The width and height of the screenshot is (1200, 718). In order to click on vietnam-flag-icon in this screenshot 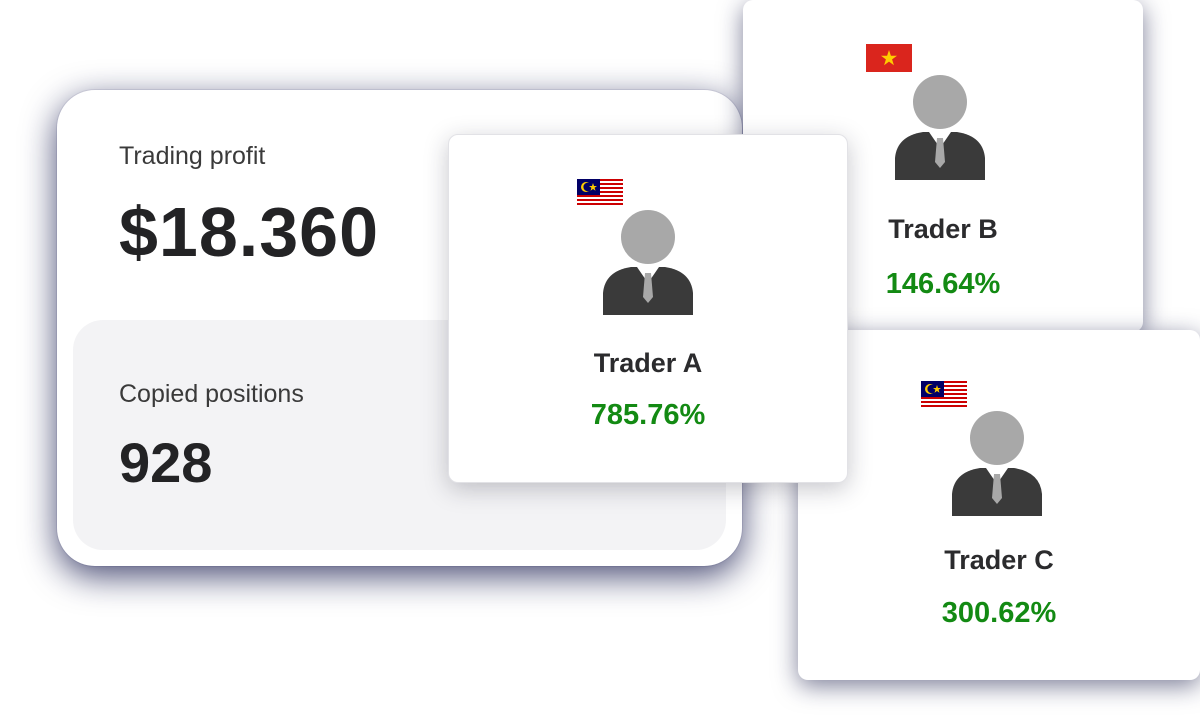, I will do `click(889, 58)`.